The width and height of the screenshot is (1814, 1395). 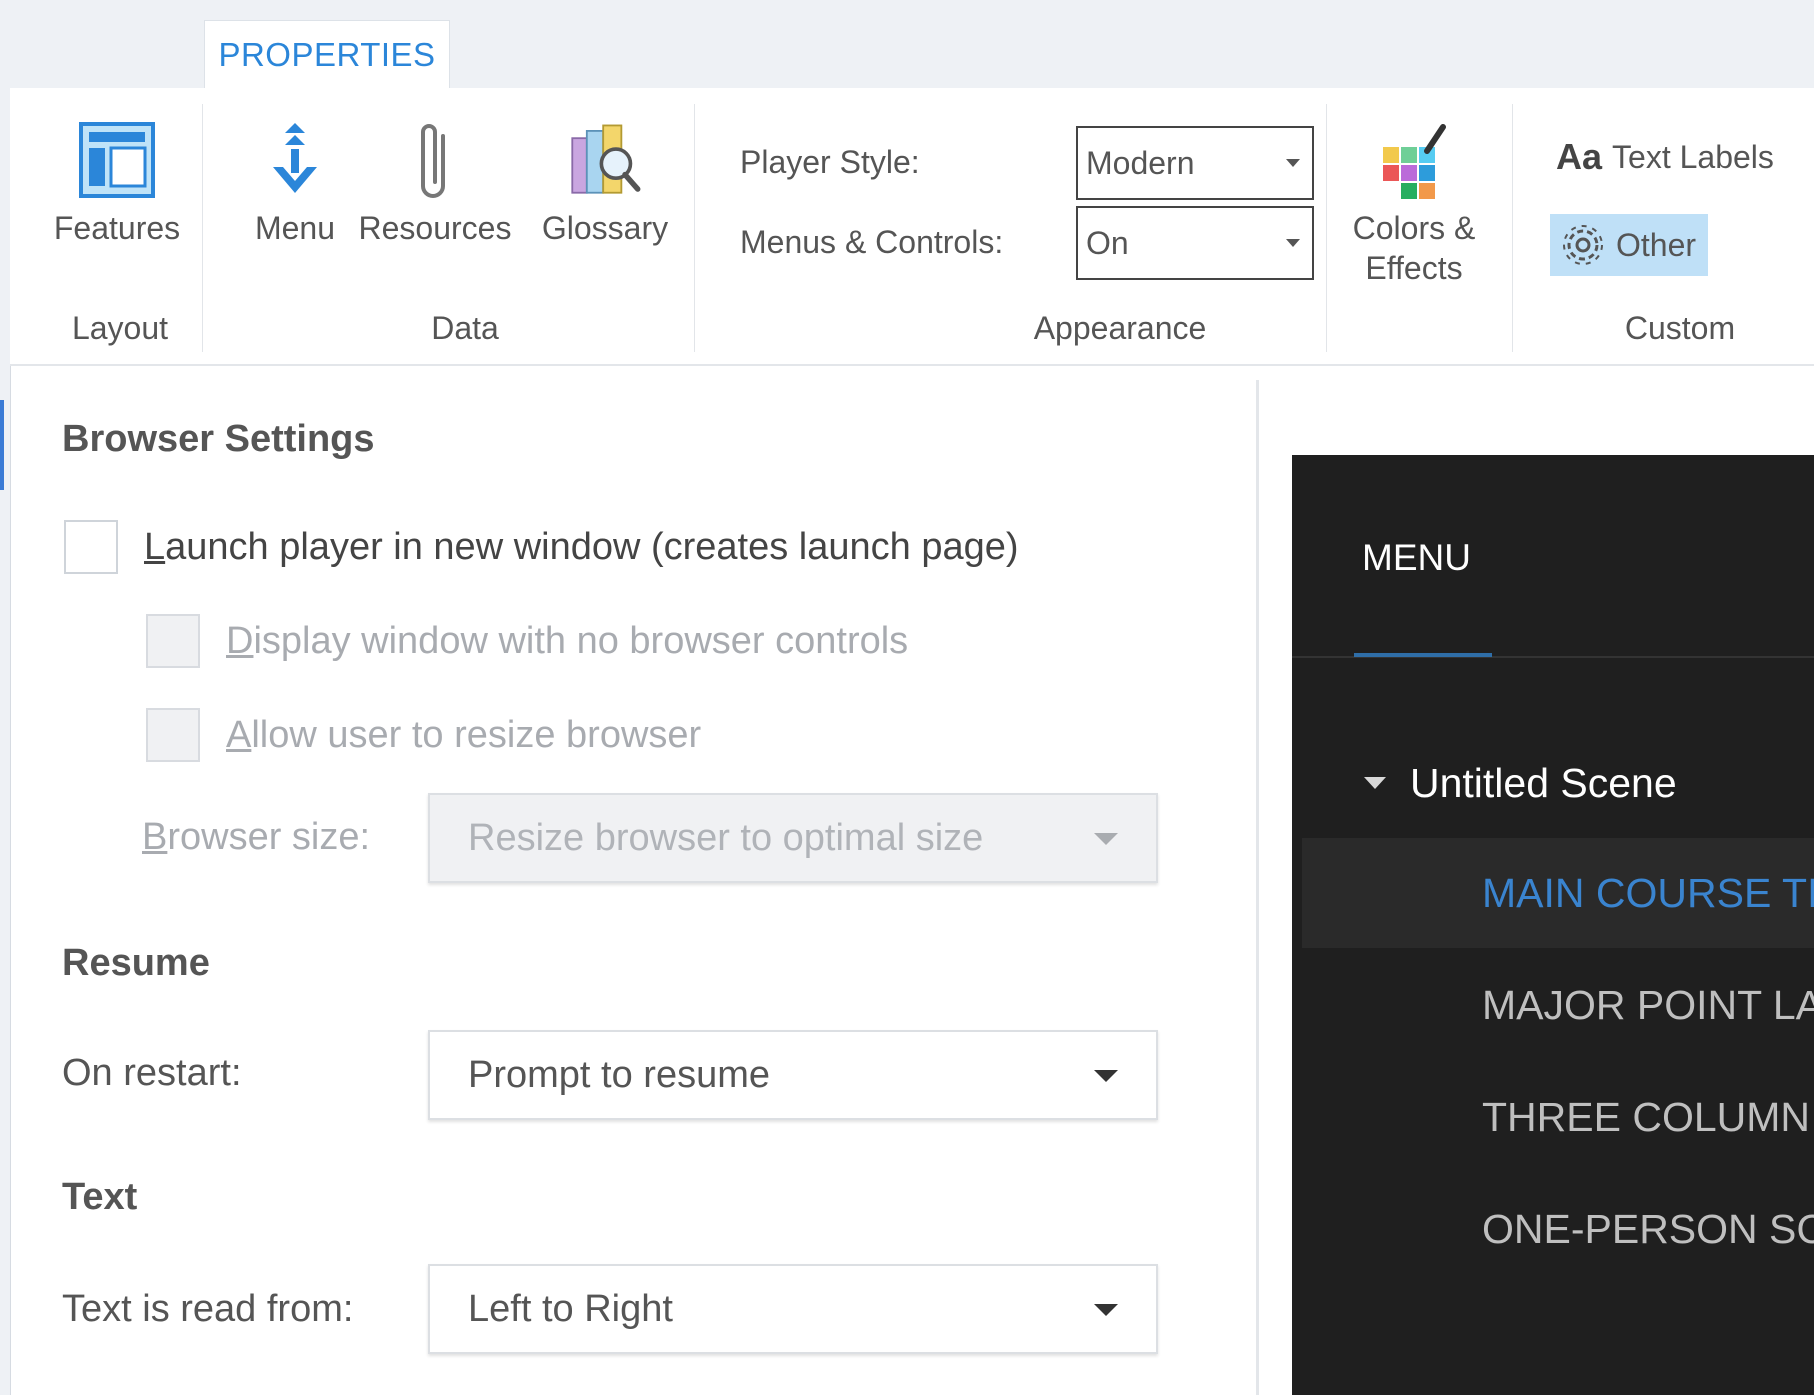 What do you see at coordinates (793, 1075) in the screenshot?
I see `on-restart-dropdown: Prompt to resume` at bounding box center [793, 1075].